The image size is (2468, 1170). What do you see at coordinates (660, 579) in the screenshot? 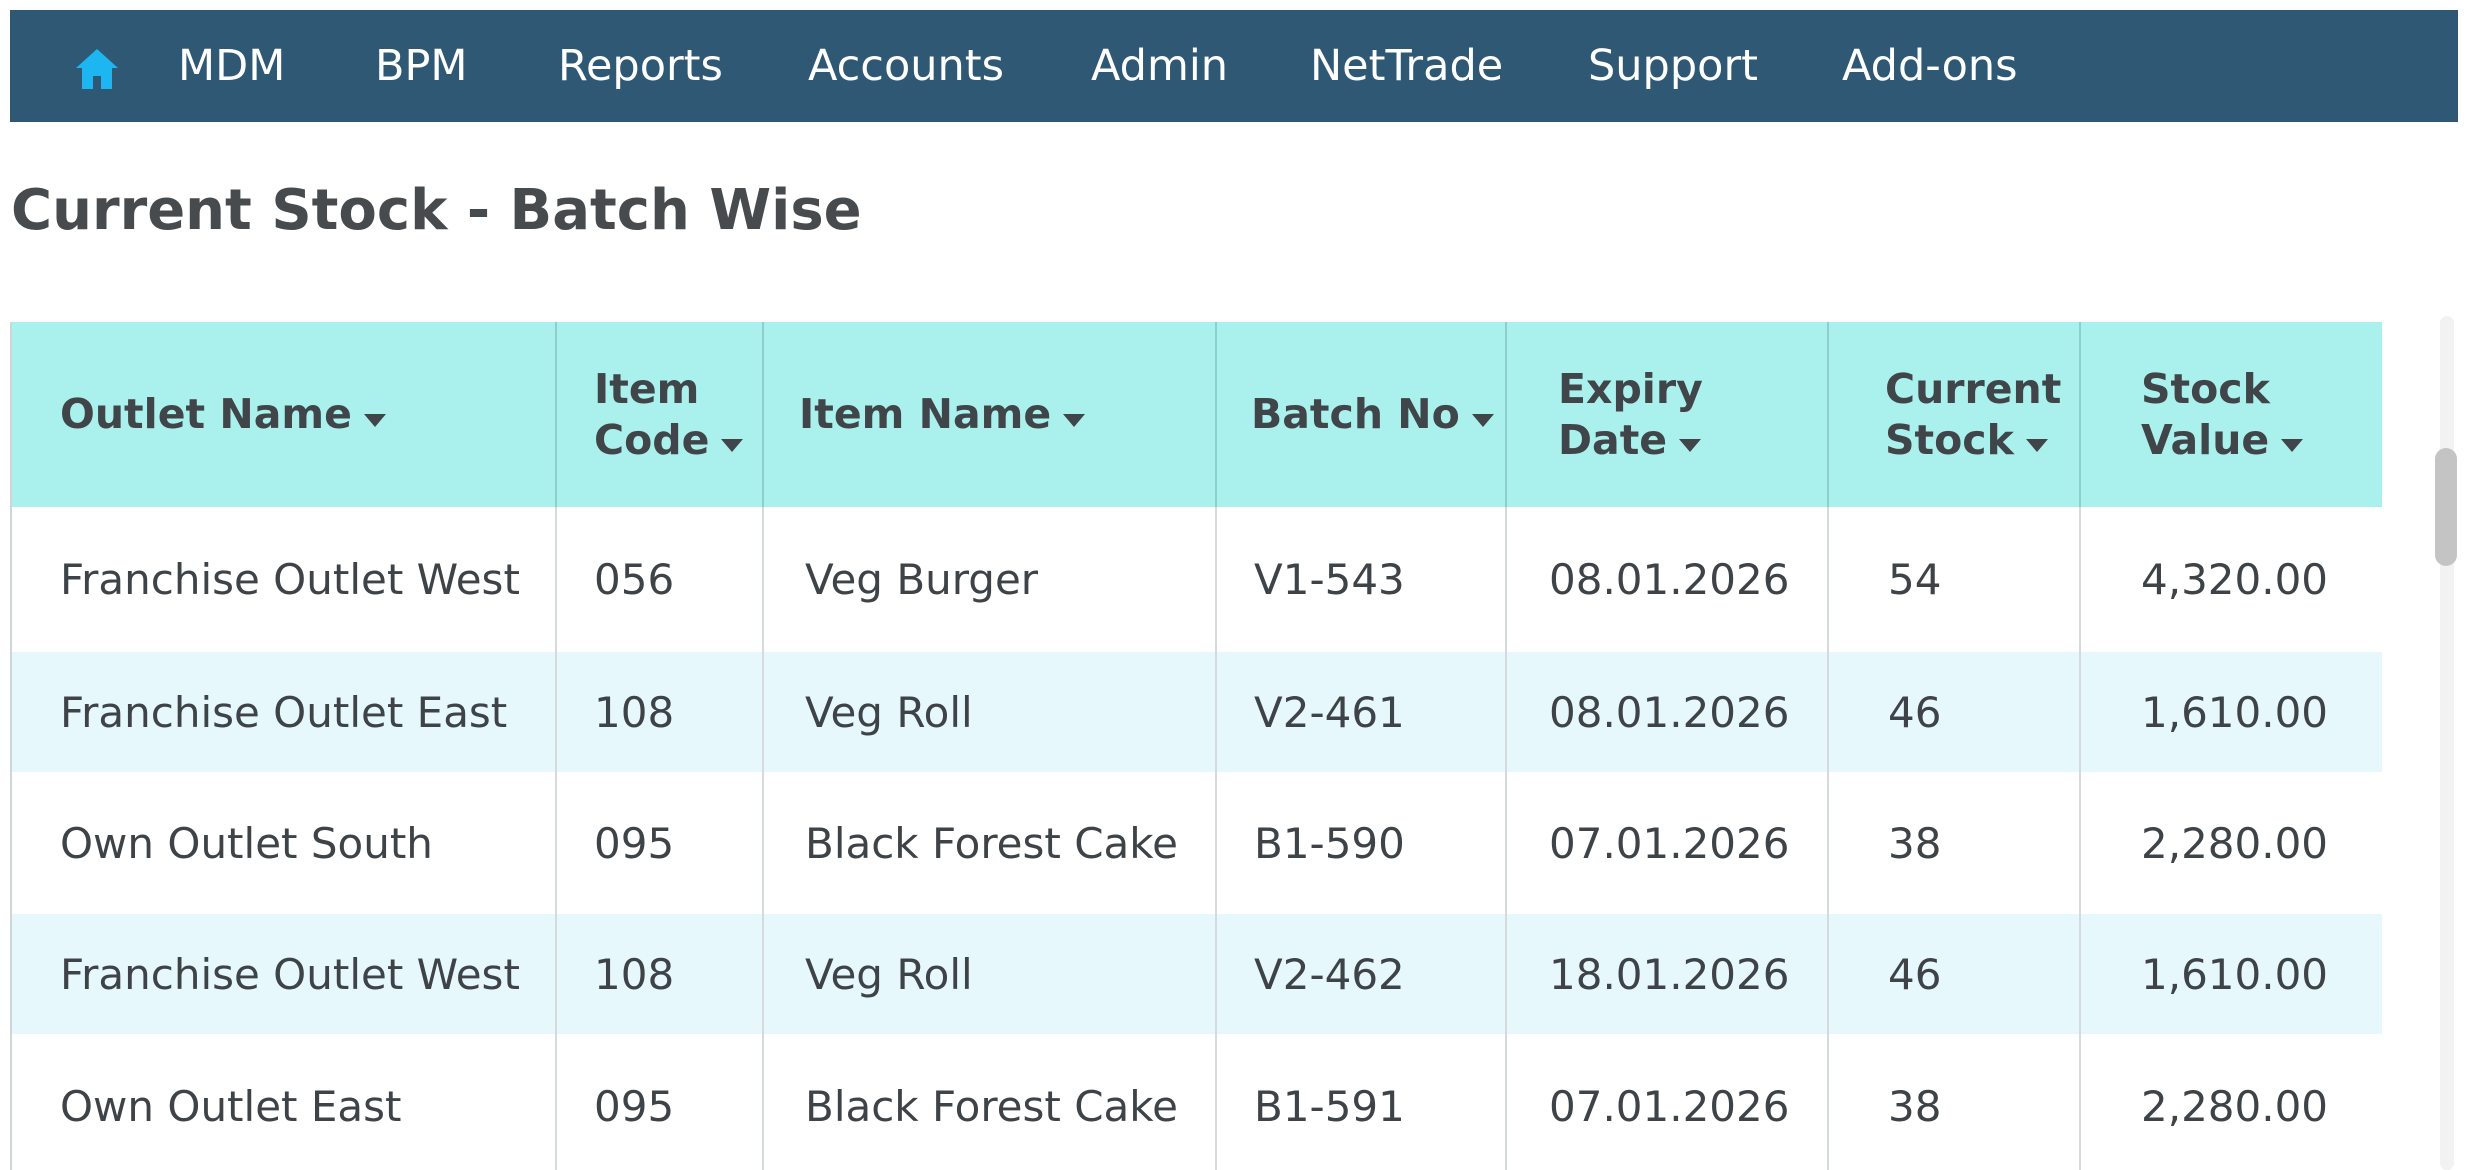
I see `cell-item-code: 056` at bounding box center [660, 579].